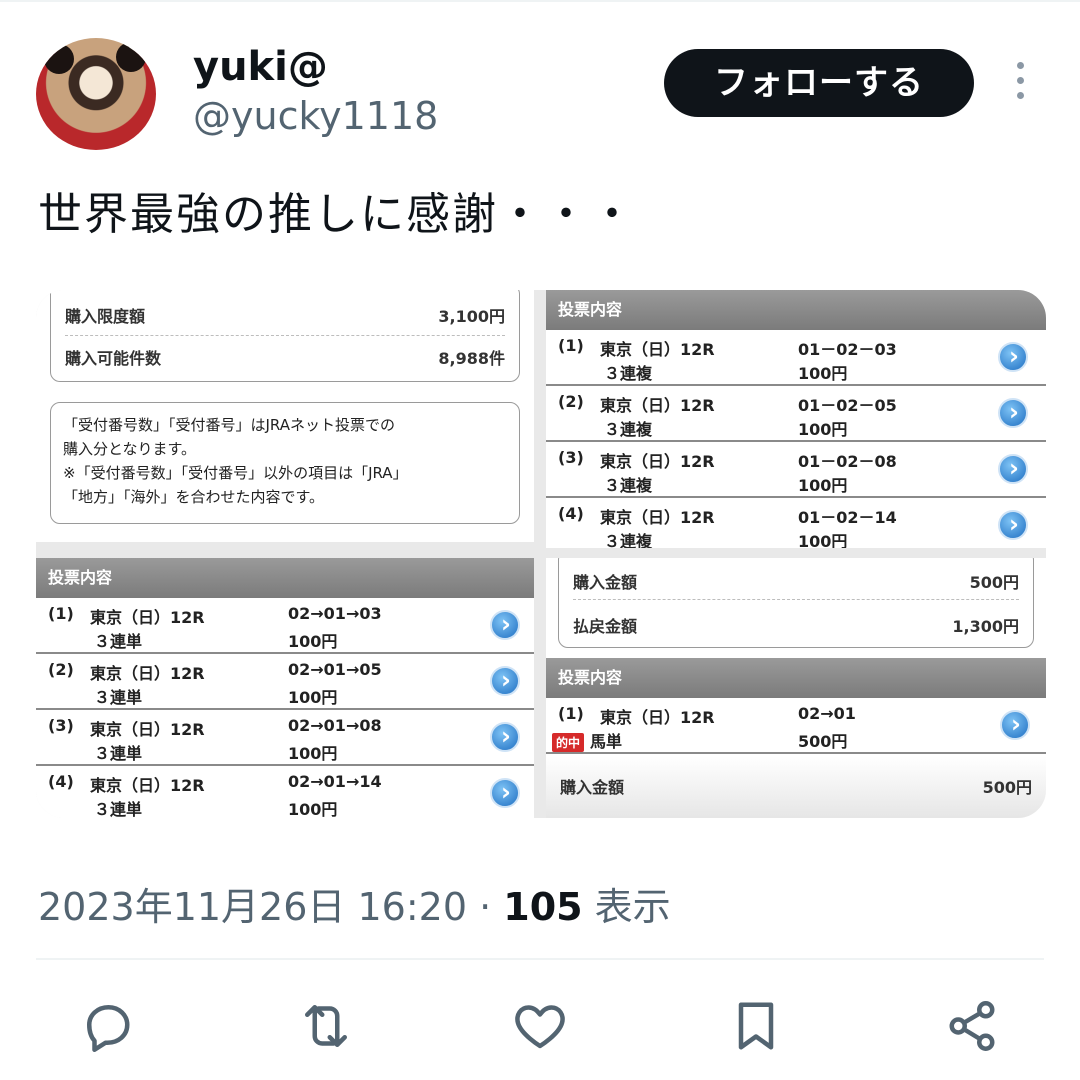 Image resolution: width=1080 pixels, height=1080 pixels. What do you see at coordinates (756, 1026) in the screenshot?
I see `bookmark-icon` at bounding box center [756, 1026].